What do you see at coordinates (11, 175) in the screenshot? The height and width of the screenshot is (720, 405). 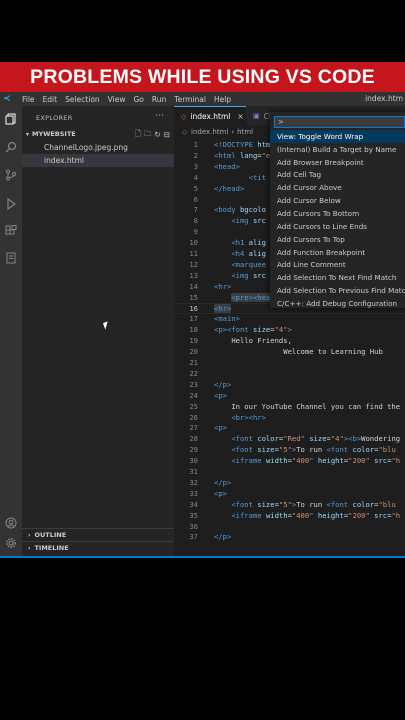 I see `source-control-icon` at bounding box center [11, 175].